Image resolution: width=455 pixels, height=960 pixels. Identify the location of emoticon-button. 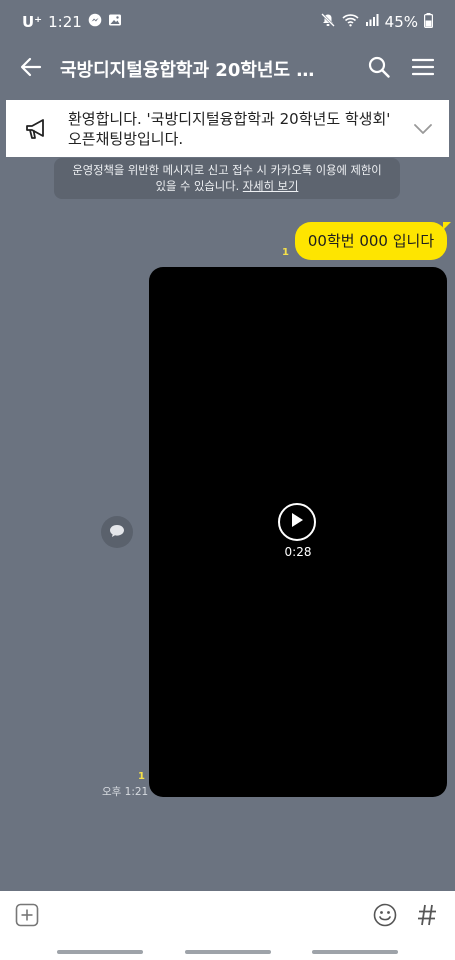
(385, 917).